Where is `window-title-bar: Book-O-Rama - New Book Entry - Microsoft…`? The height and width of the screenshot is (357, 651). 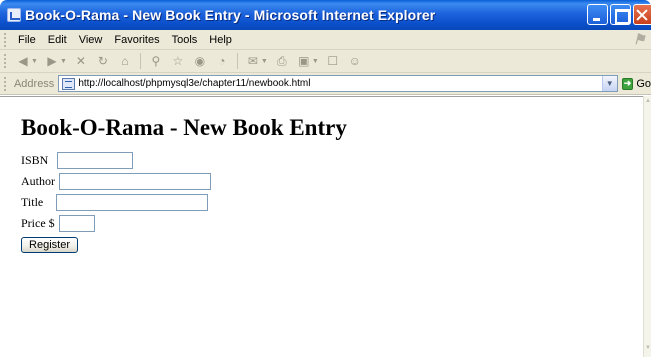
window-title-bar: Book-O-Rama - New Book Entry - Microsoft… is located at coordinates (325, 15).